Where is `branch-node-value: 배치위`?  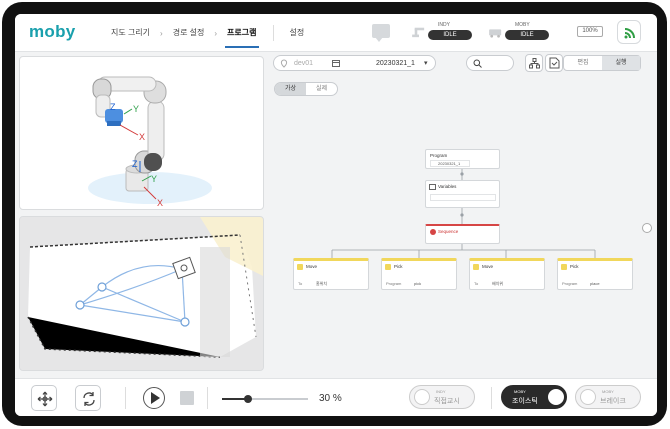 branch-node-value: 배치위 is located at coordinates (498, 283).